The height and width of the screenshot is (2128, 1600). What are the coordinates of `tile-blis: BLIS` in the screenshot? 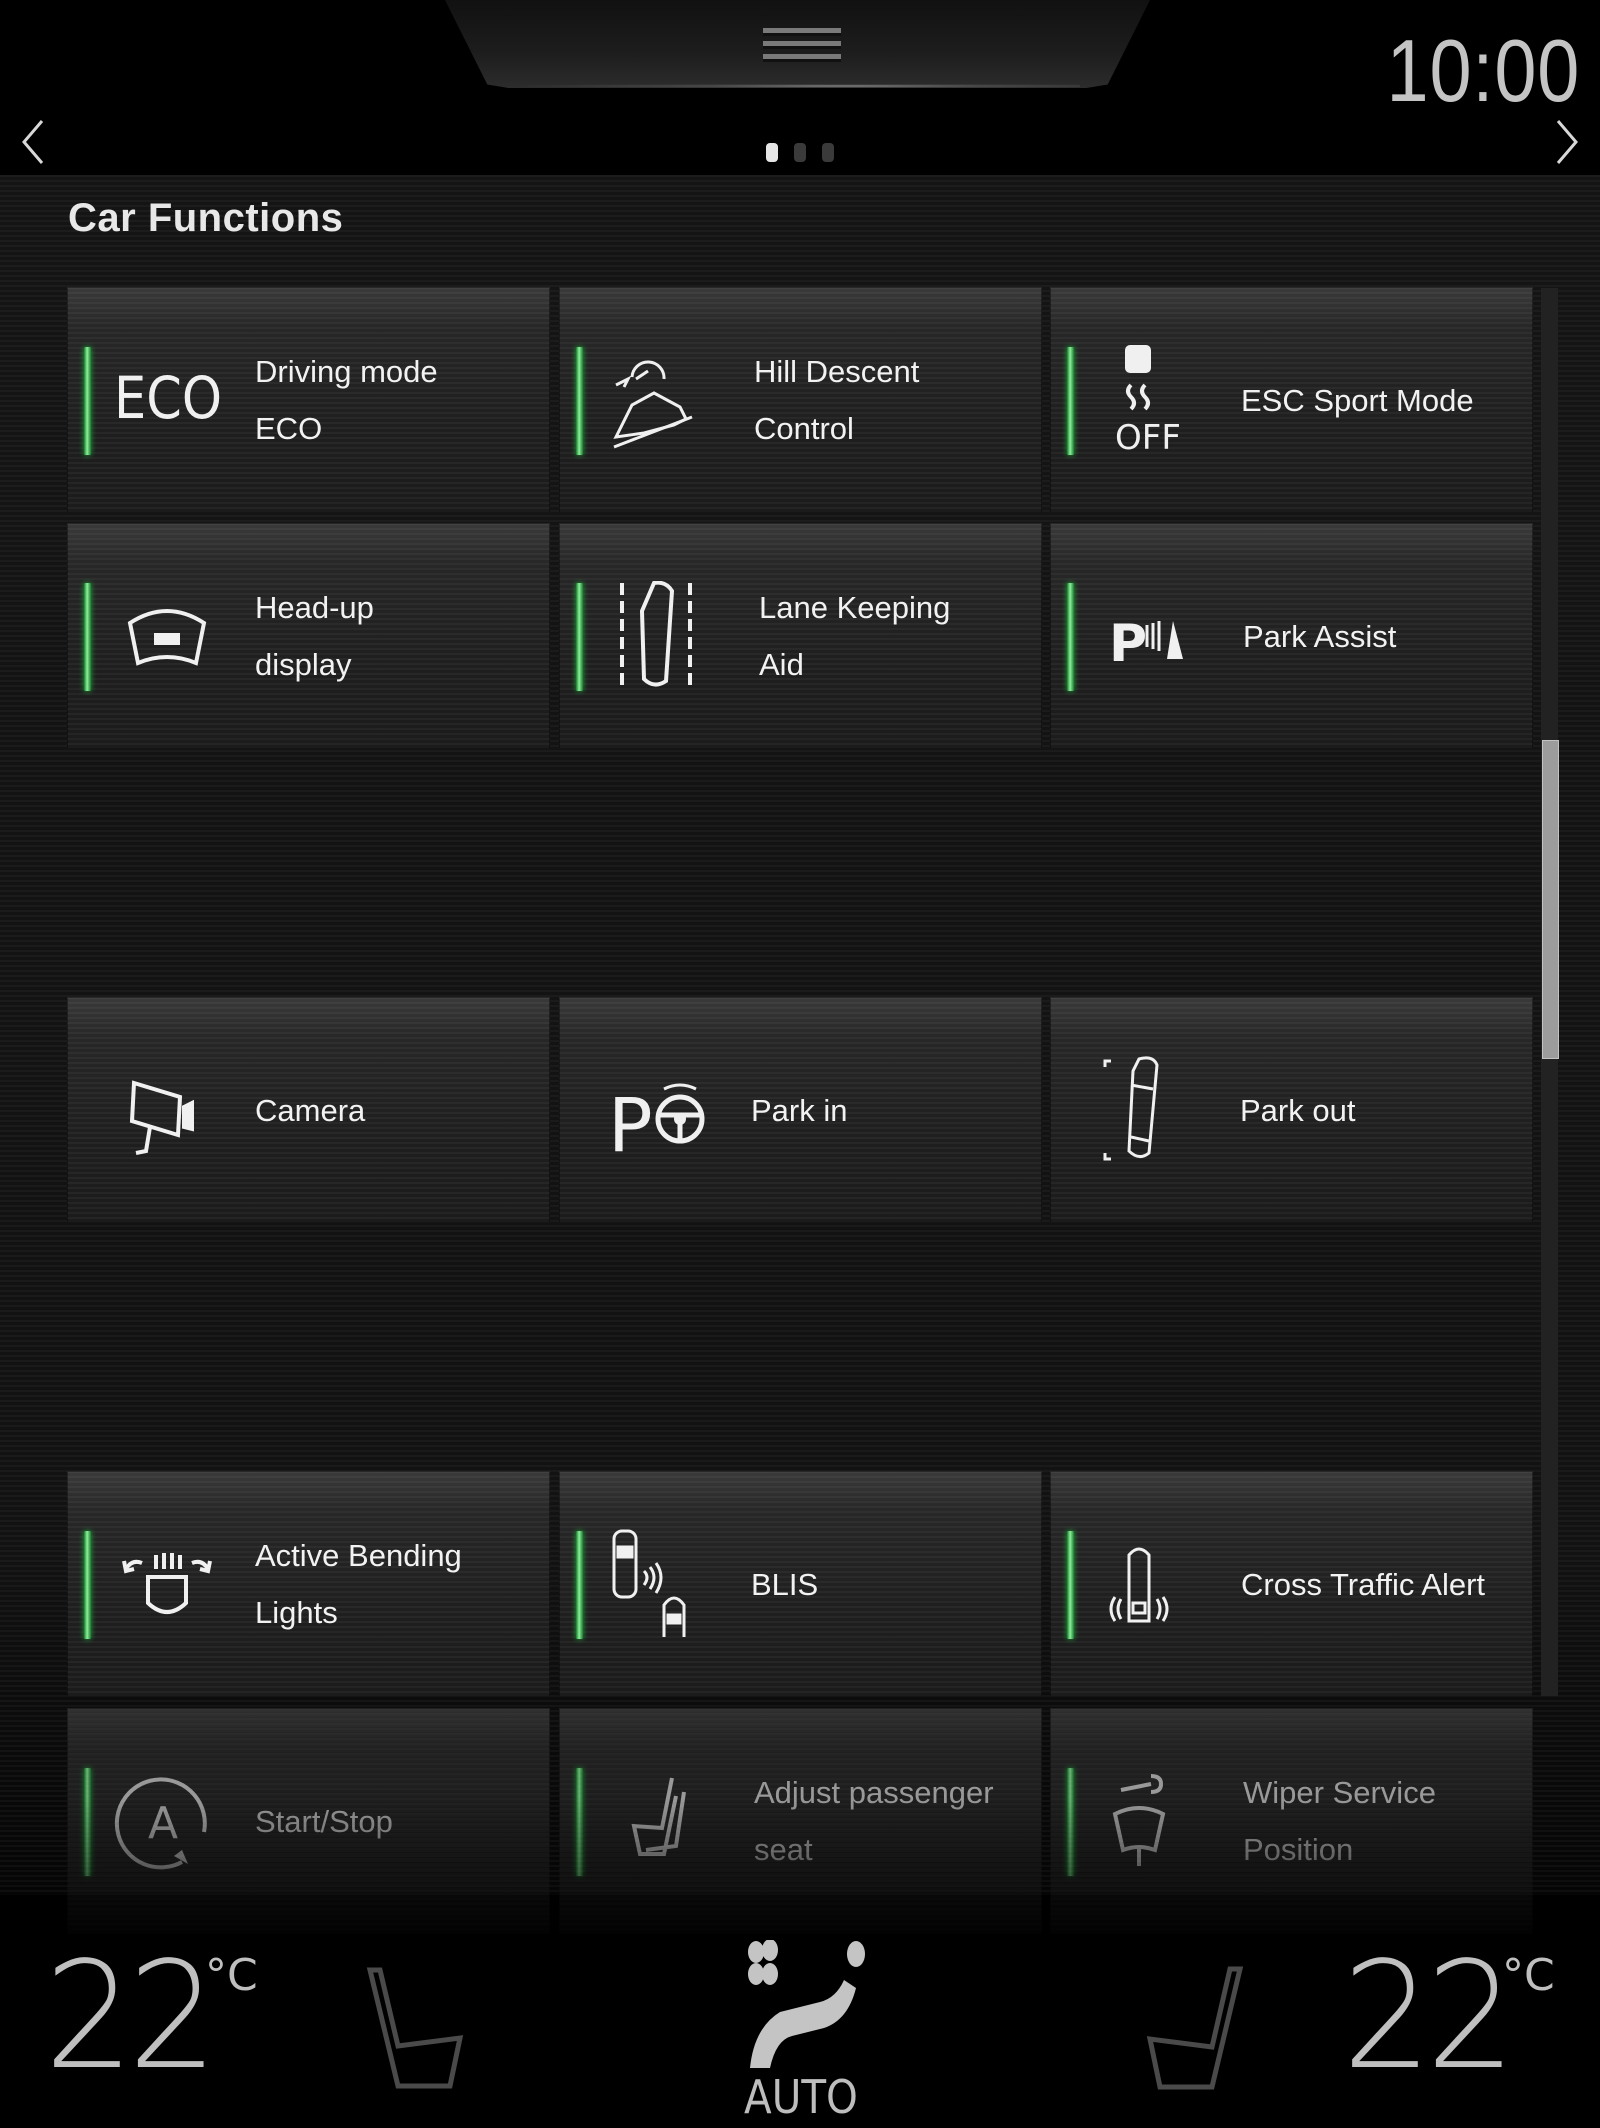 It's located at (800, 1584).